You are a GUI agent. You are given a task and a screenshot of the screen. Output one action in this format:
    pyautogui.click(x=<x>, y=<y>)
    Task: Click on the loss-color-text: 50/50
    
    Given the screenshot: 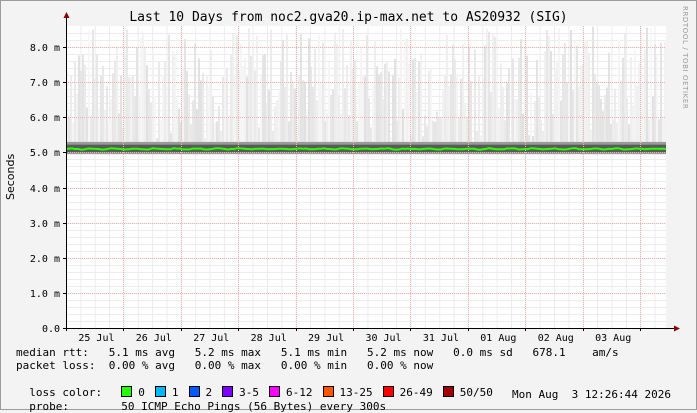 What is the action you would take?
    pyautogui.click(x=476, y=393)
    